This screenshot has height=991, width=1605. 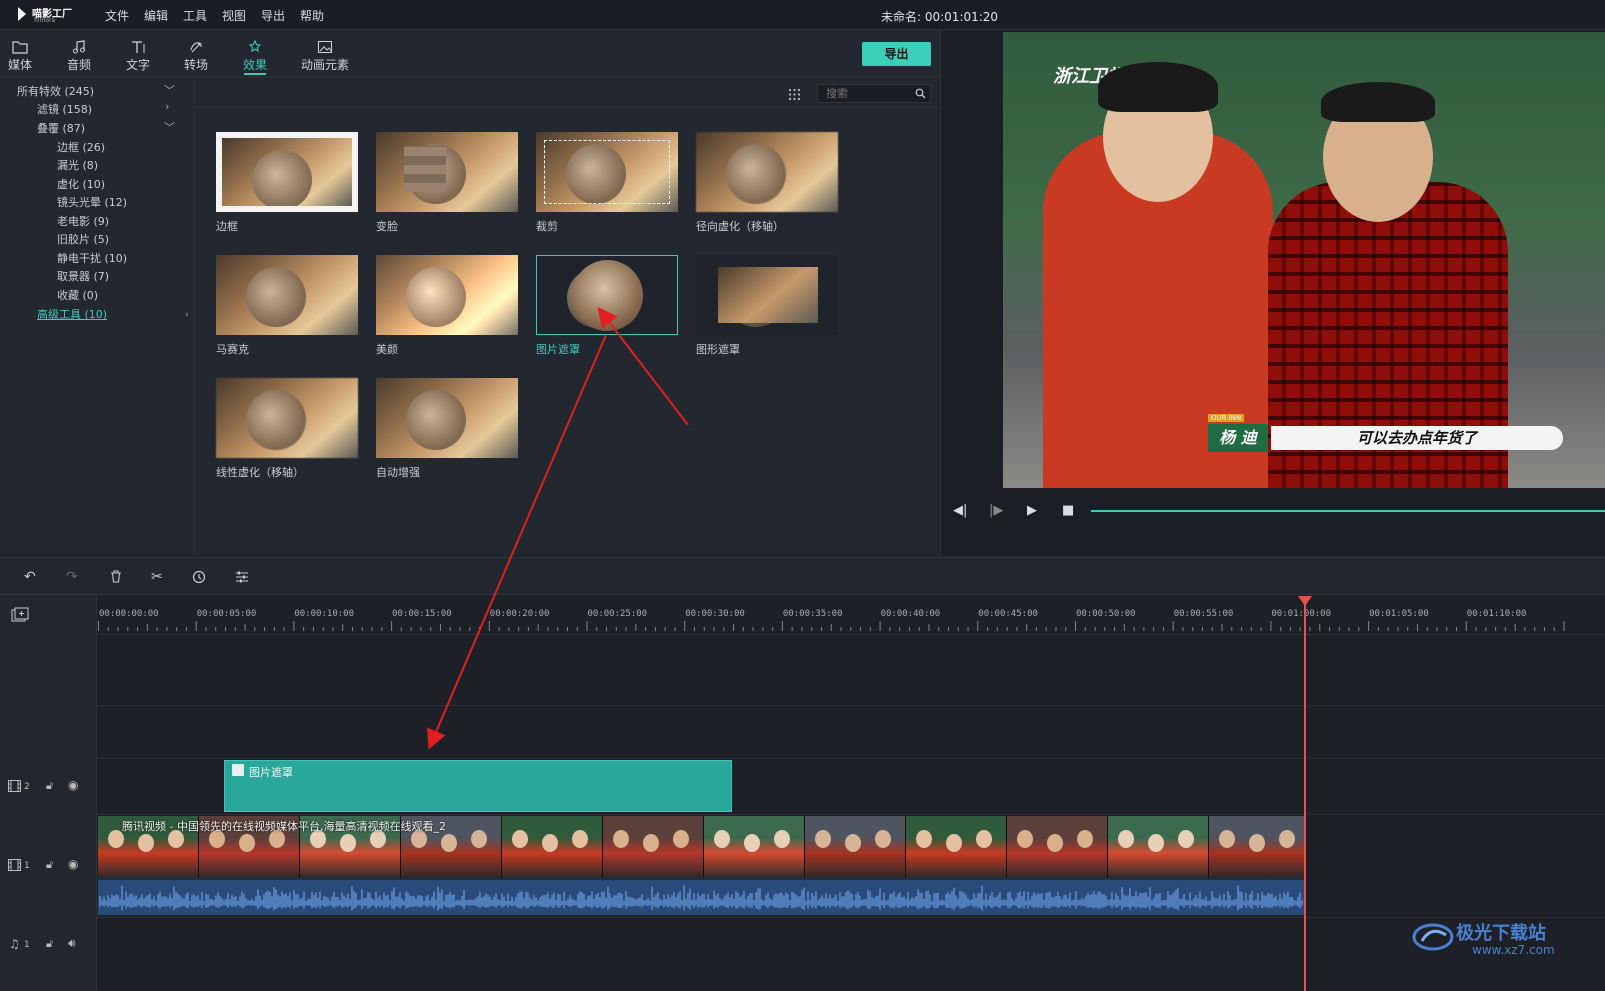 What do you see at coordinates (14, 865) in the screenshot?
I see `video-track-icon` at bounding box center [14, 865].